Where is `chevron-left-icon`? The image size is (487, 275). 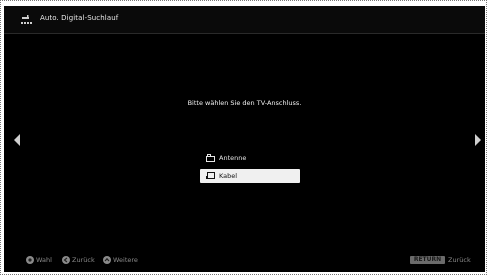 chevron-left-icon is located at coordinates (17, 140).